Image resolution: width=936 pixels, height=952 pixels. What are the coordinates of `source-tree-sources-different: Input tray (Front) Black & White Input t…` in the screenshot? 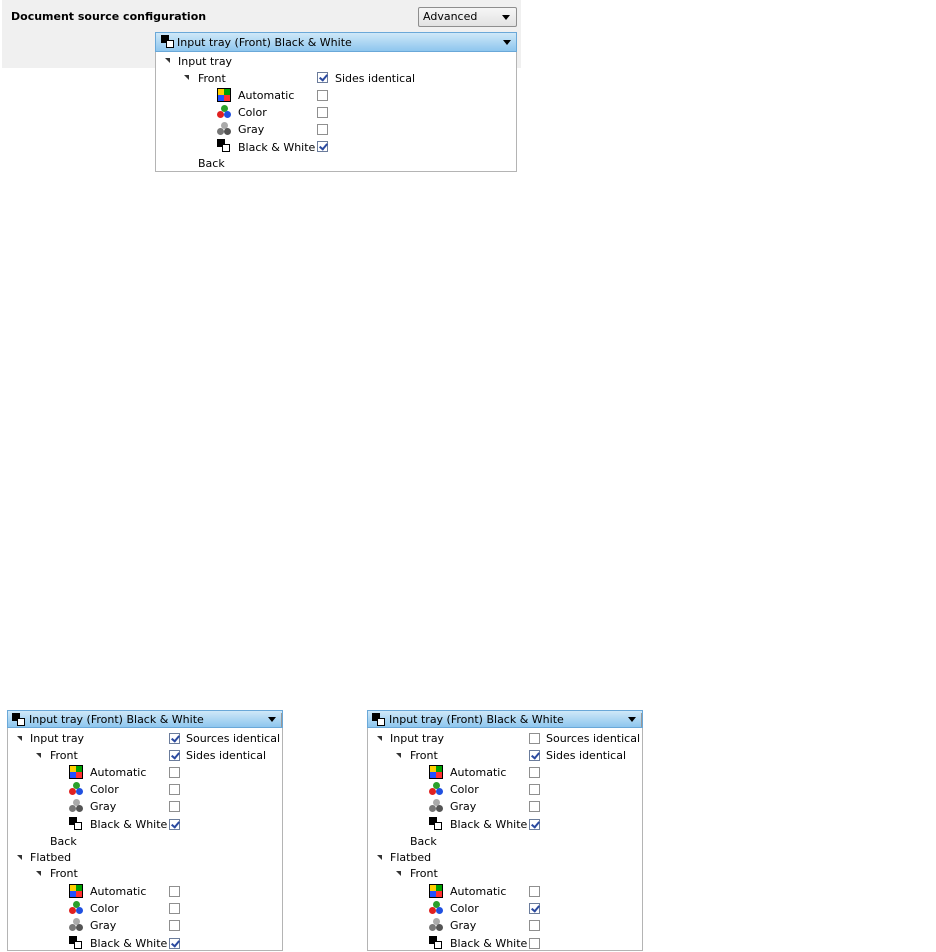 It's located at (506, 830).